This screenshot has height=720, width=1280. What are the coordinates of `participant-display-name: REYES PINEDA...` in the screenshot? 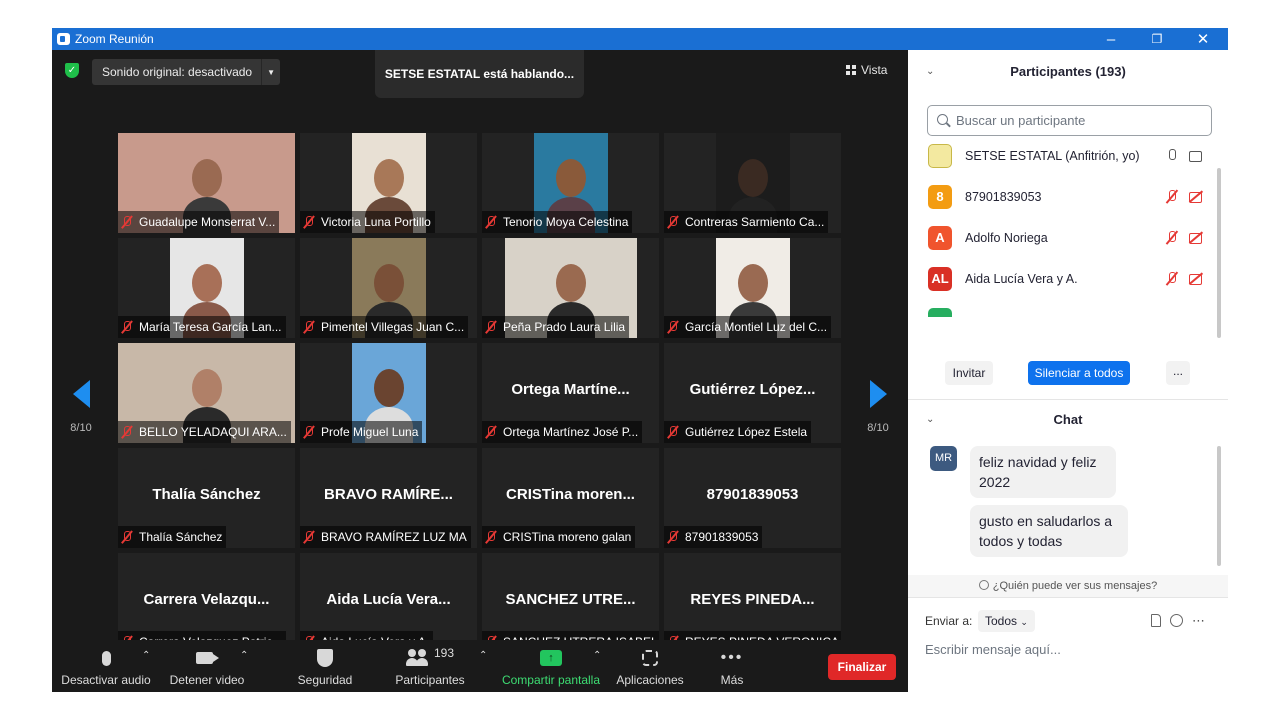 It's located at (752, 599).